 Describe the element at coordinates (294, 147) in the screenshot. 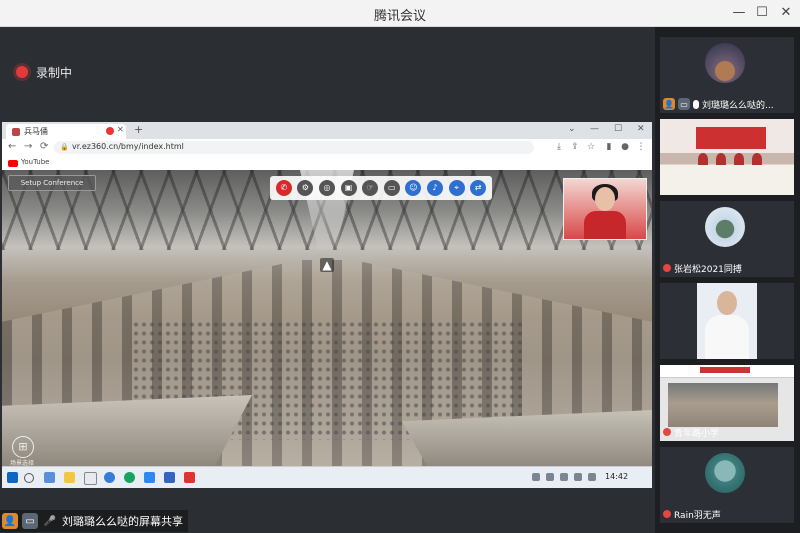

I see `url-field: 🔒 vr.ez360.cn/bmy/index.html` at that location.